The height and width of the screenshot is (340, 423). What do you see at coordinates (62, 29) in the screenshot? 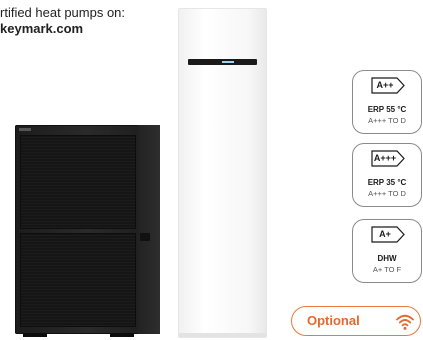
I see `promo-link-keymark: keymark.com` at bounding box center [62, 29].